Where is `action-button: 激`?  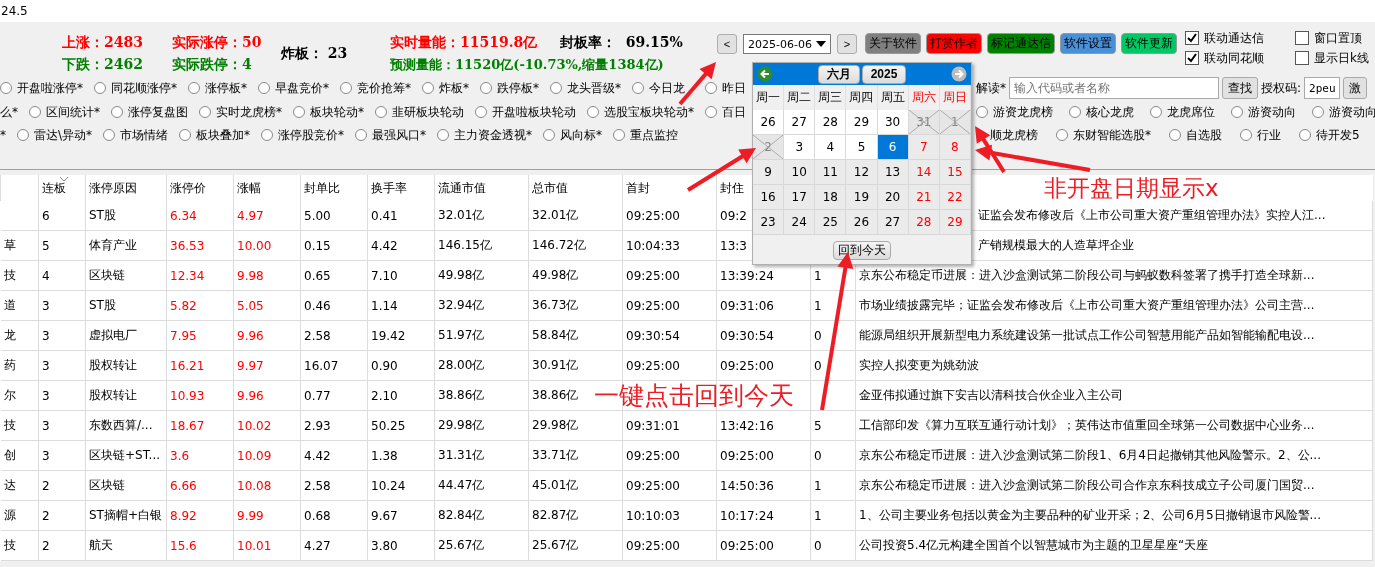
action-button: 激 is located at coordinates (1355, 88).